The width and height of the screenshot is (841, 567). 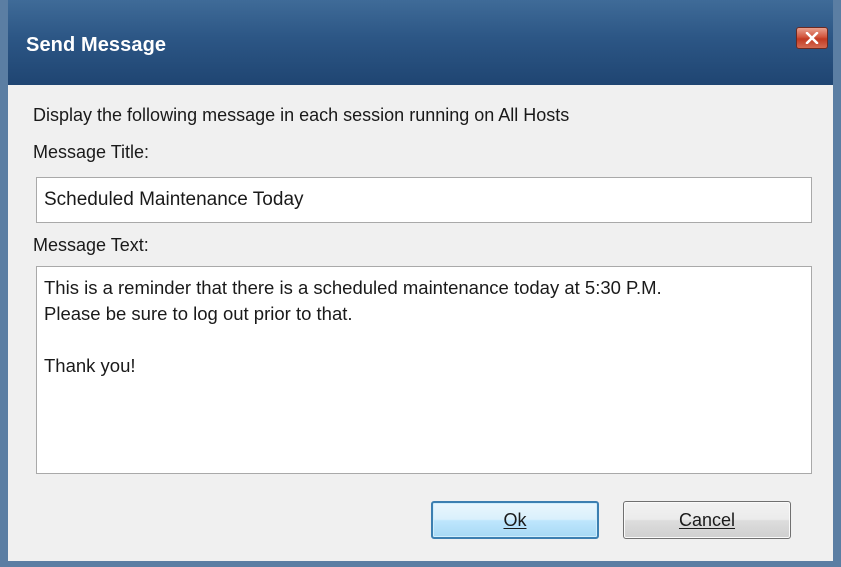 What do you see at coordinates (198, 313) in the screenshot?
I see `message-text-line: Please be sure to log out prior to that.` at bounding box center [198, 313].